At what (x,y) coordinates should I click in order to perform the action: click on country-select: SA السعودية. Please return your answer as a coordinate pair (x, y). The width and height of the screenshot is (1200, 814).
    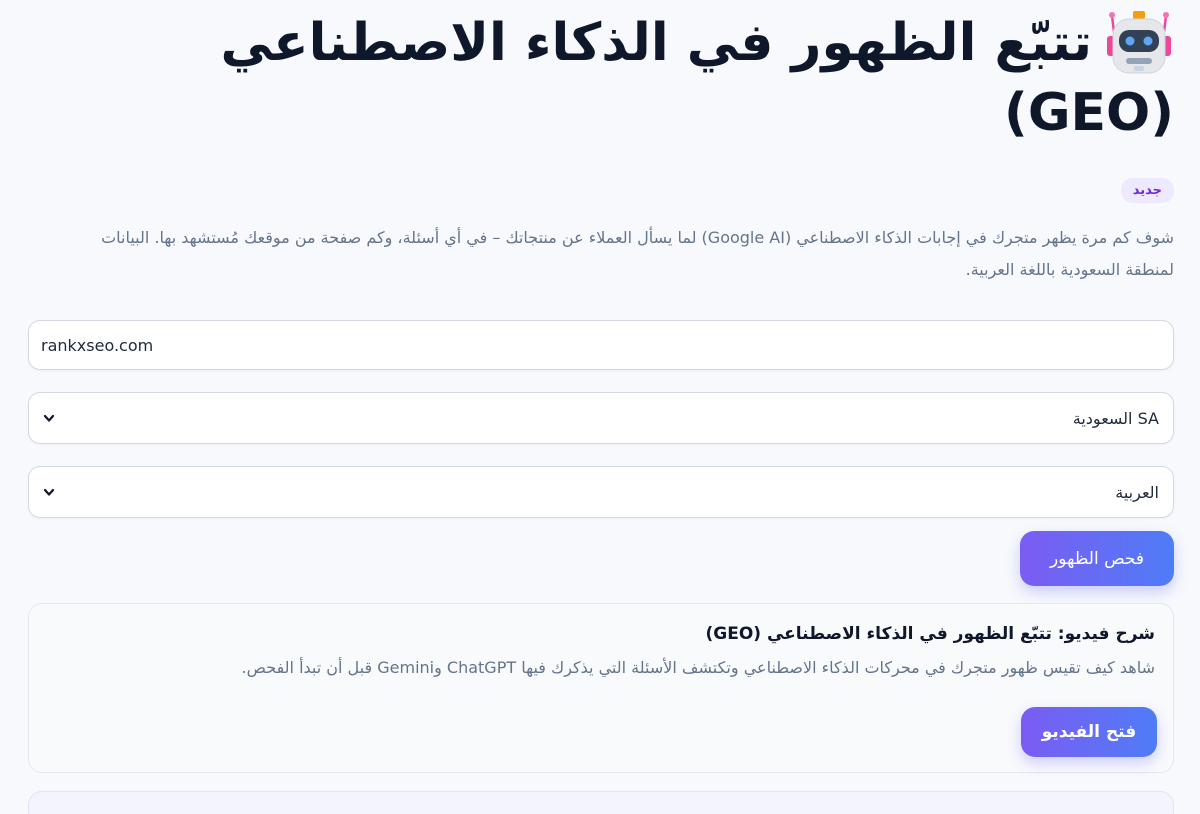
    Looking at the image, I should click on (601, 418).